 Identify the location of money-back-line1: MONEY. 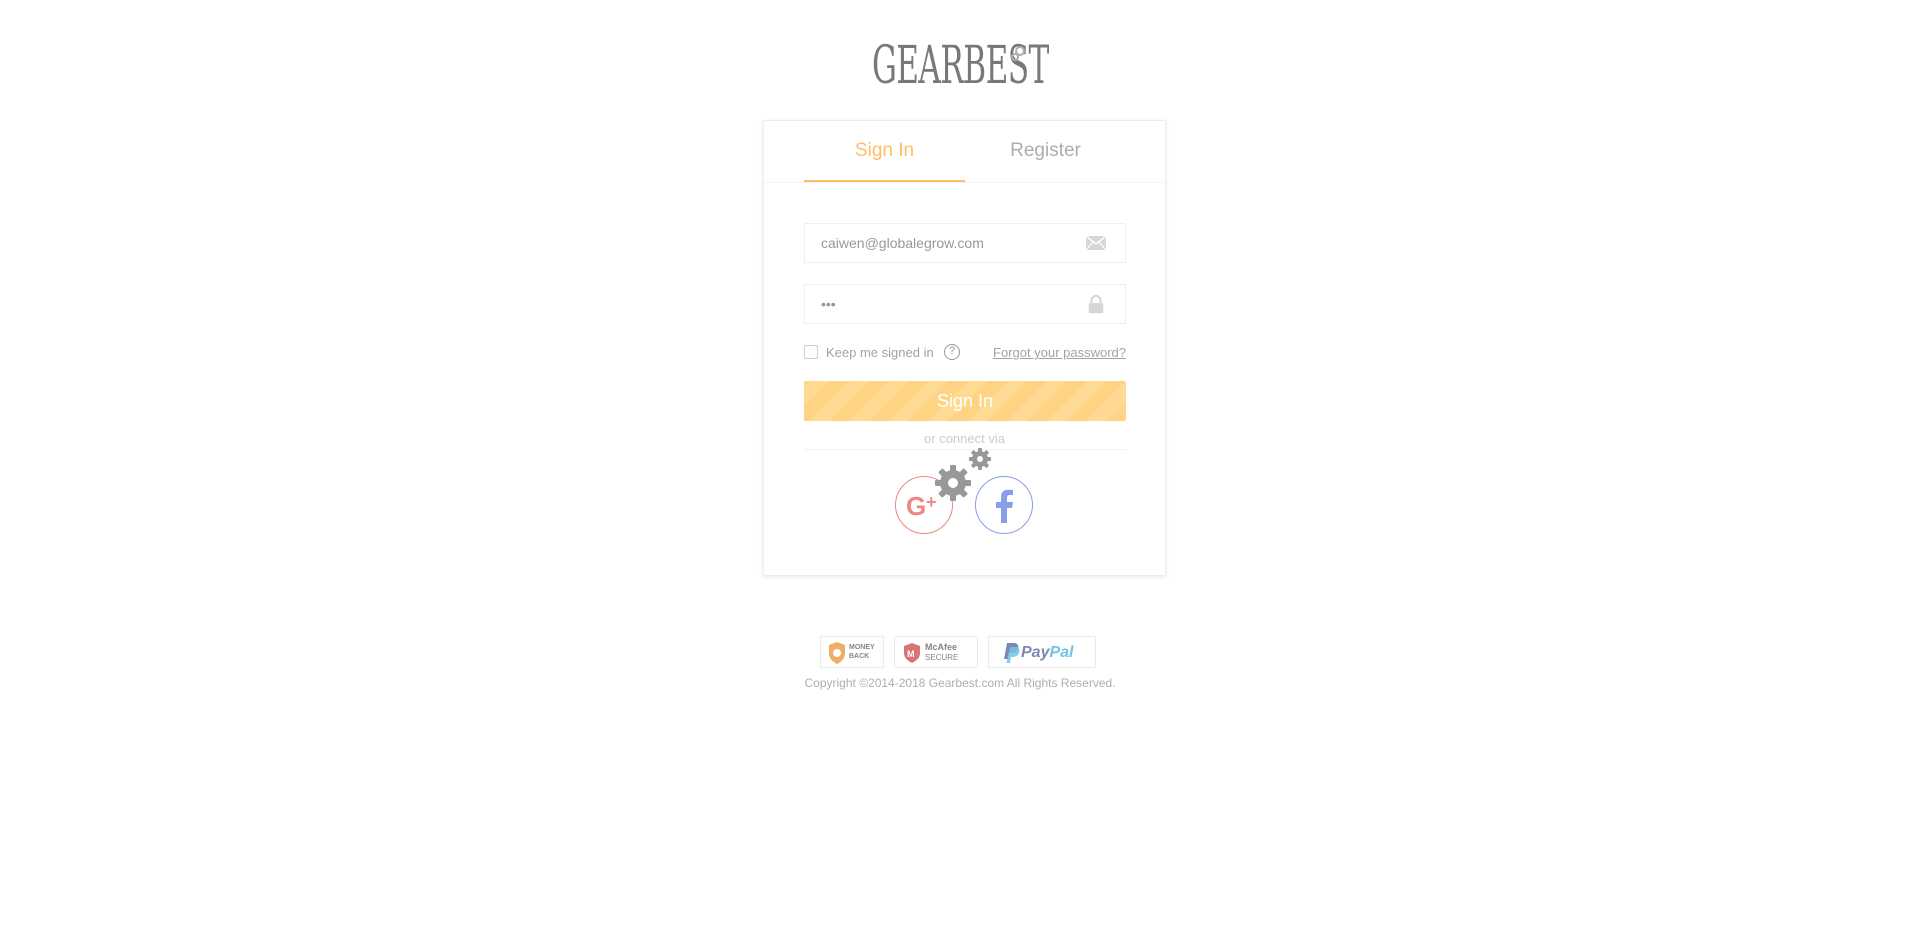
(862, 647).